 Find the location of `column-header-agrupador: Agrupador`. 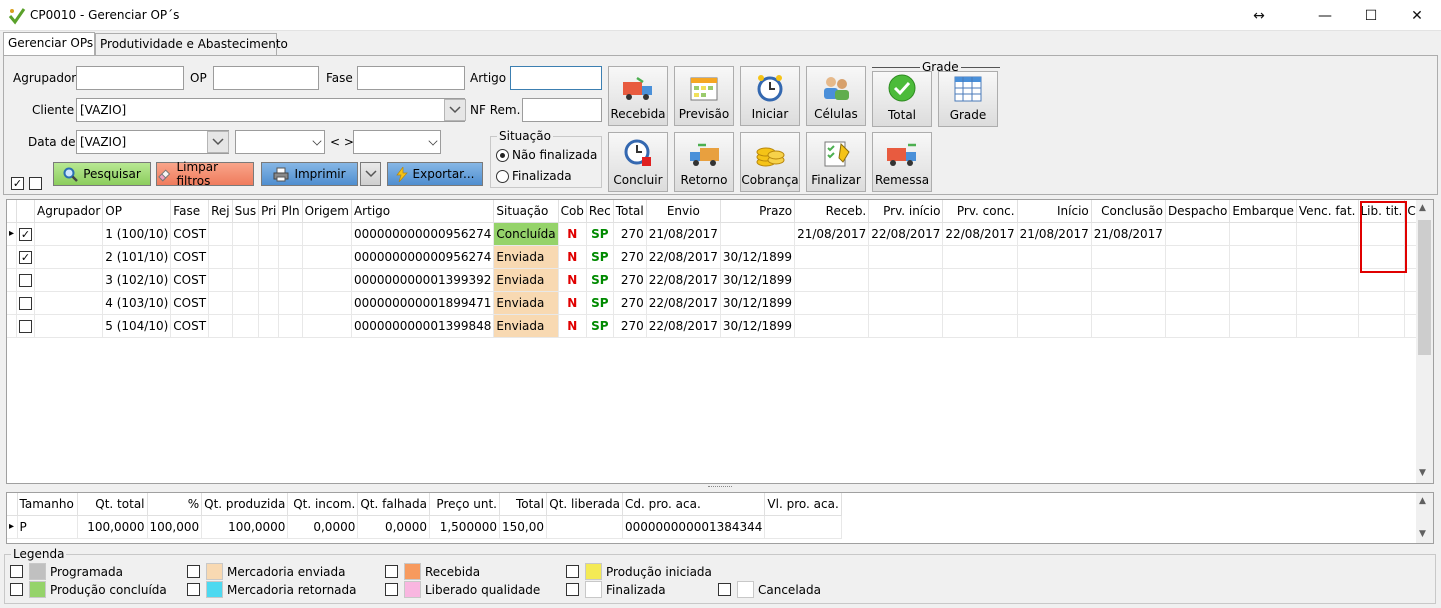

column-header-agrupador: Agrupador is located at coordinates (69, 211).